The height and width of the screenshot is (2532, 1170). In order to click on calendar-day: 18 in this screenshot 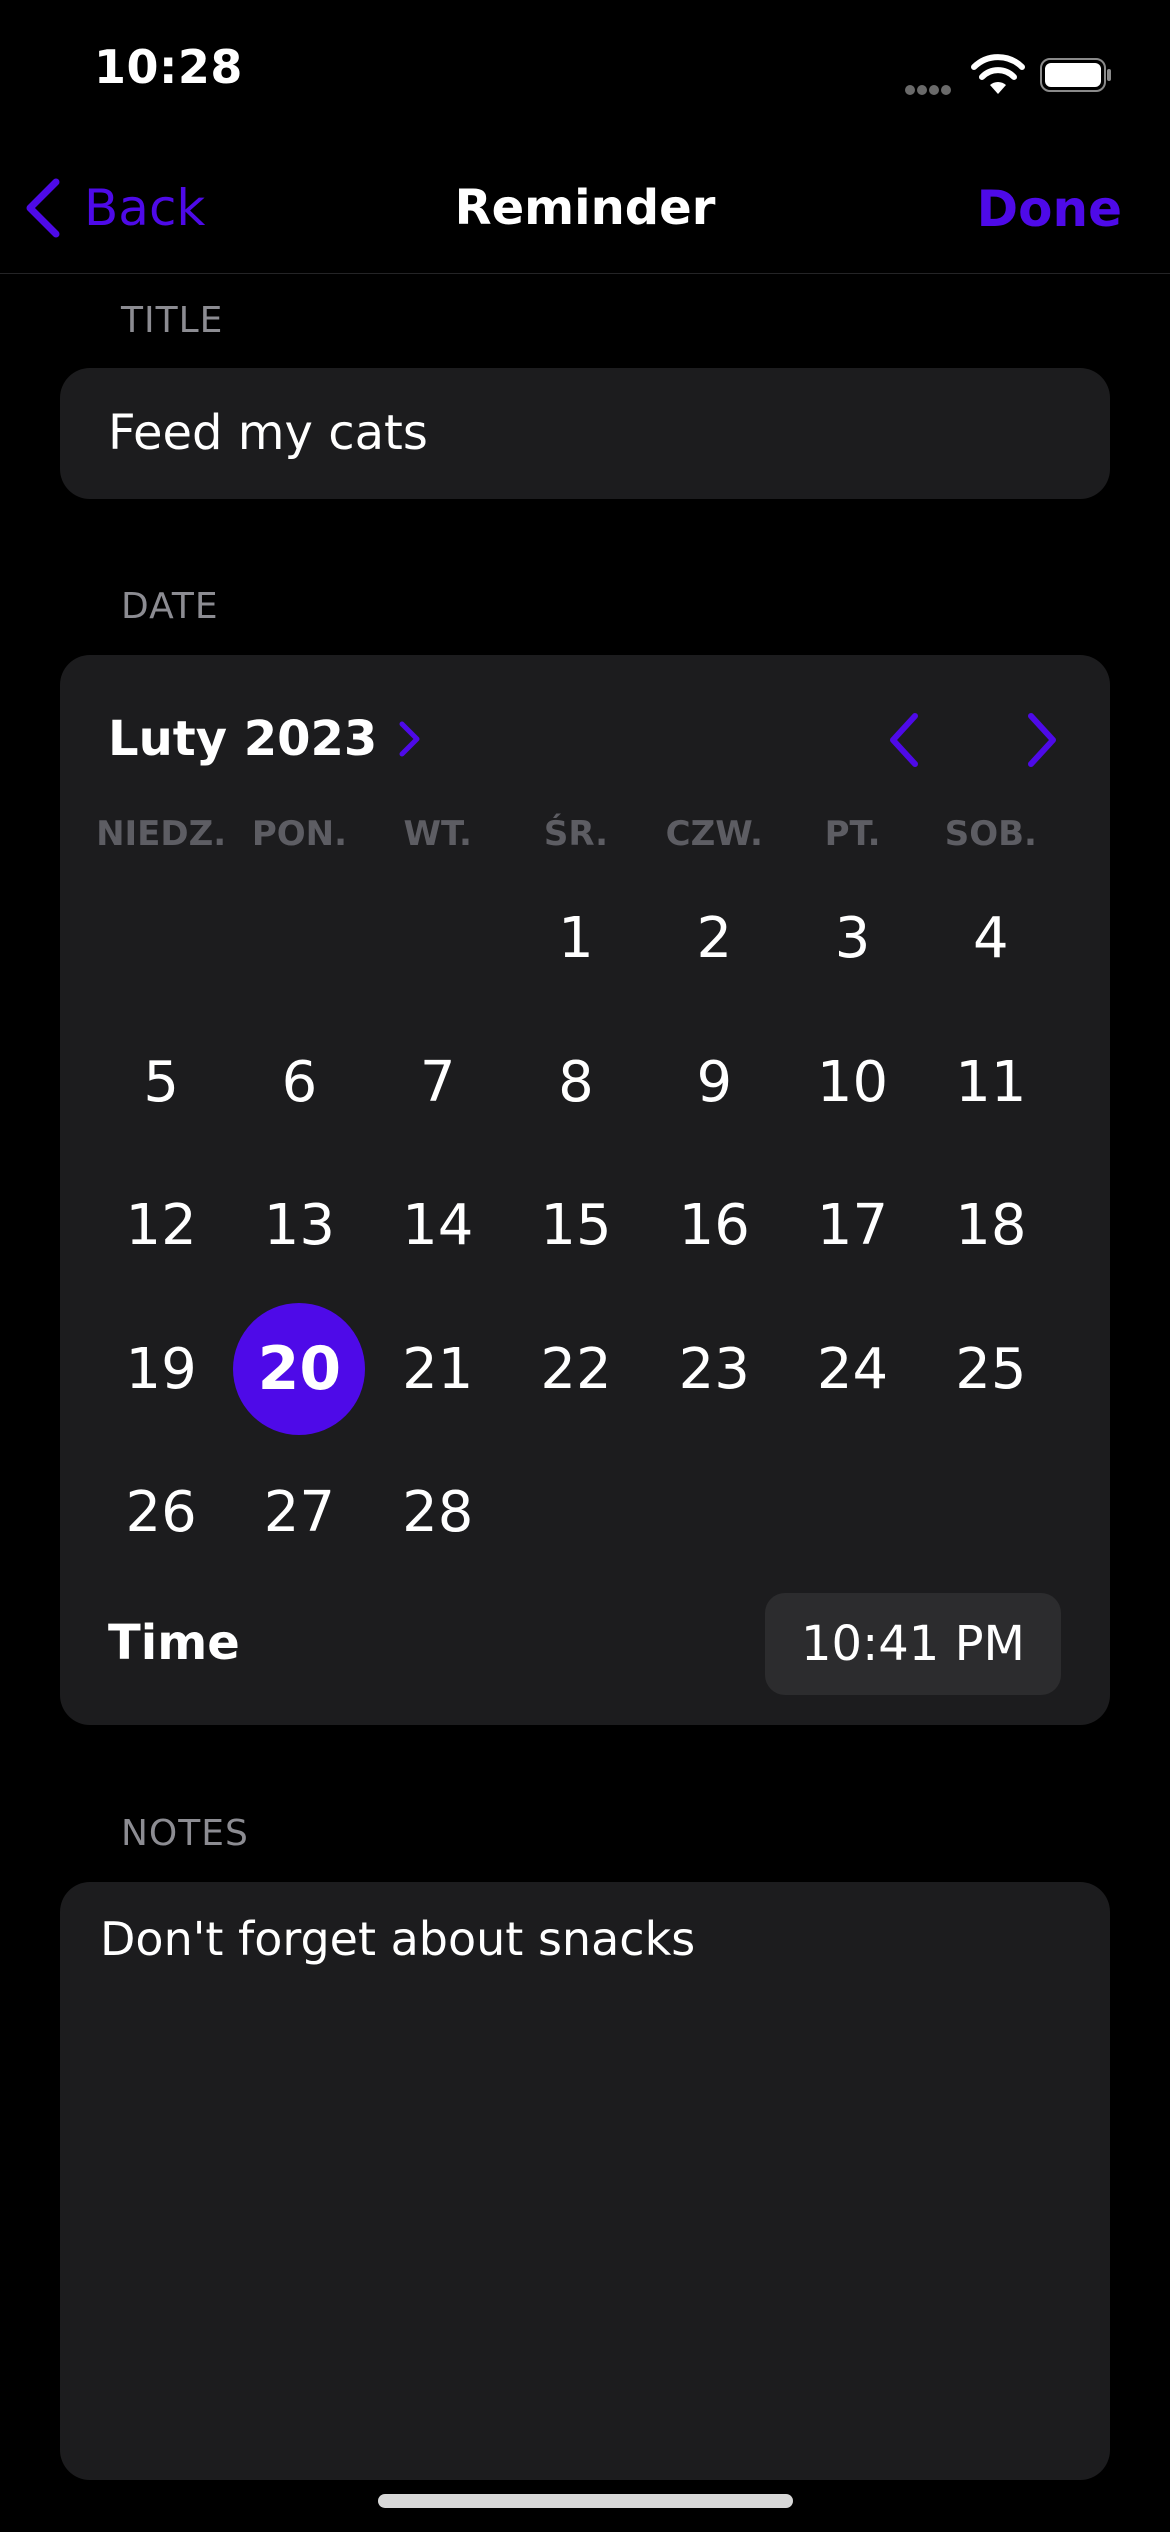, I will do `click(991, 1226)`.